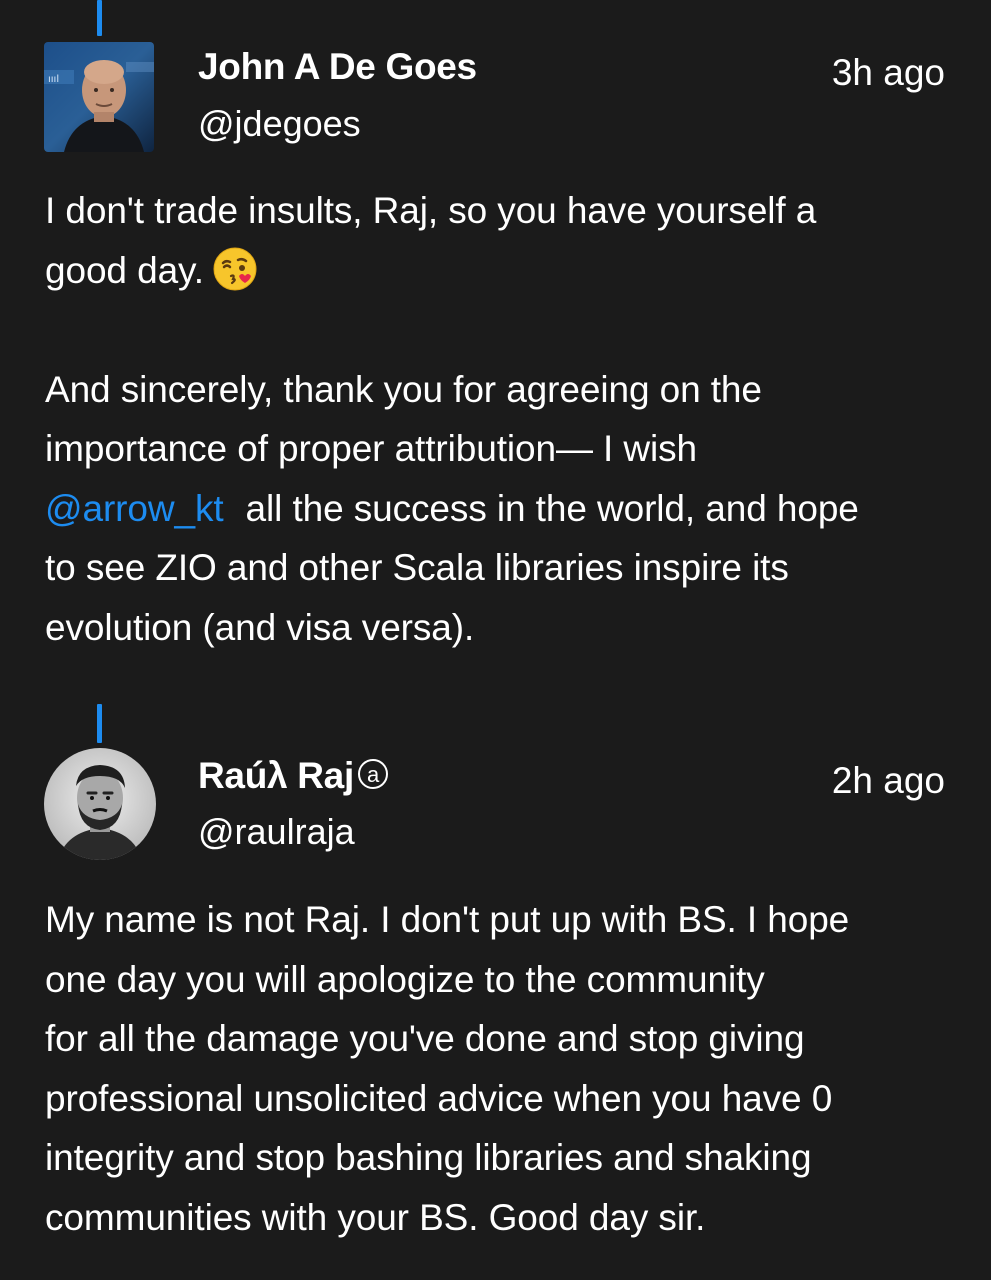 The height and width of the screenshot is (1280, 991). What do you see at coordinates (279, 124) in the screenshot?
I see `author-handle: @jdegoes` at bounding box center [279, 124].